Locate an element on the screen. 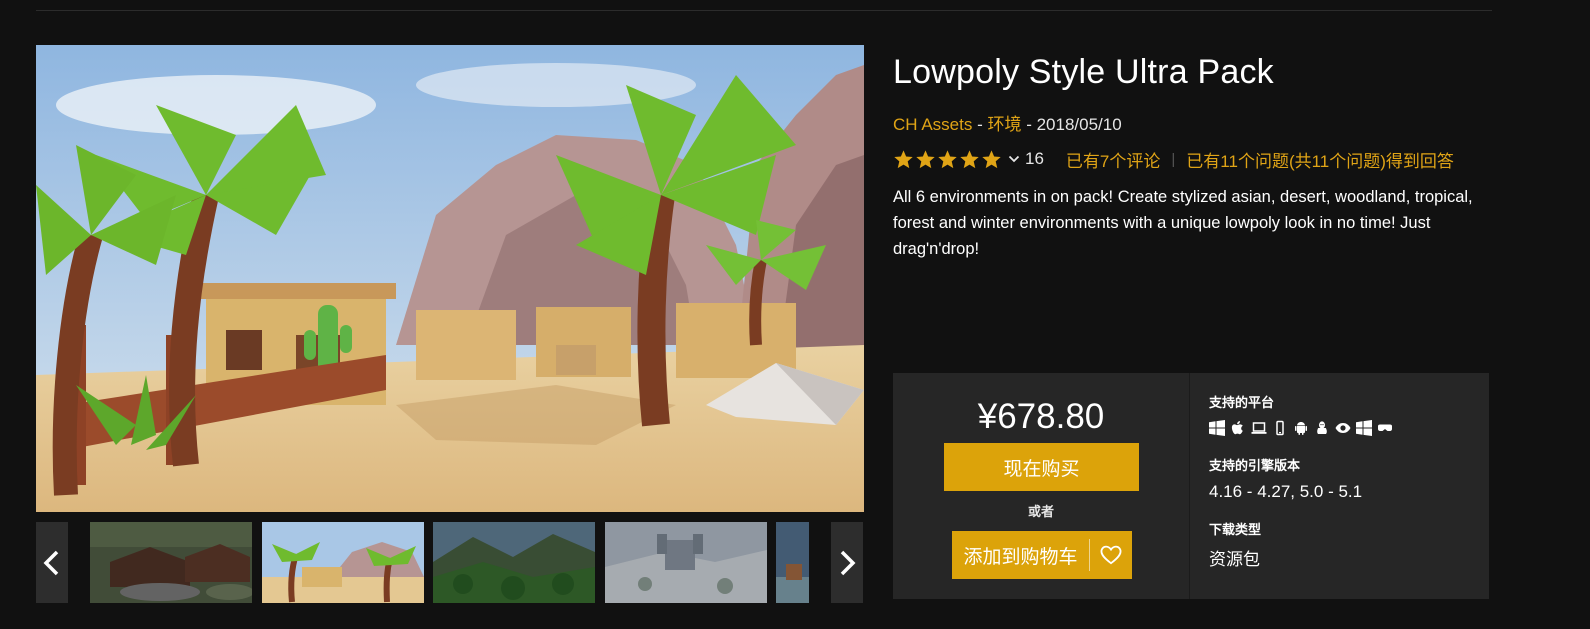 The width and height of the screenshot is (1590, 629). category-link: 环境 is located at coordinates (1004, 124).